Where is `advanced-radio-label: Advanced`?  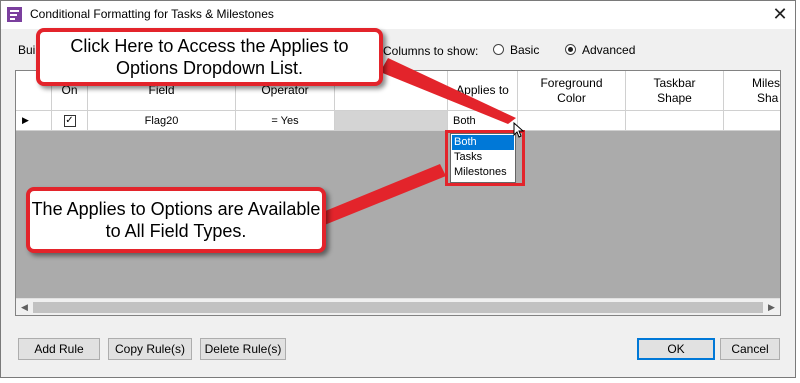
advanced-radio-label: Advanced is located at coordinates (608, 50).